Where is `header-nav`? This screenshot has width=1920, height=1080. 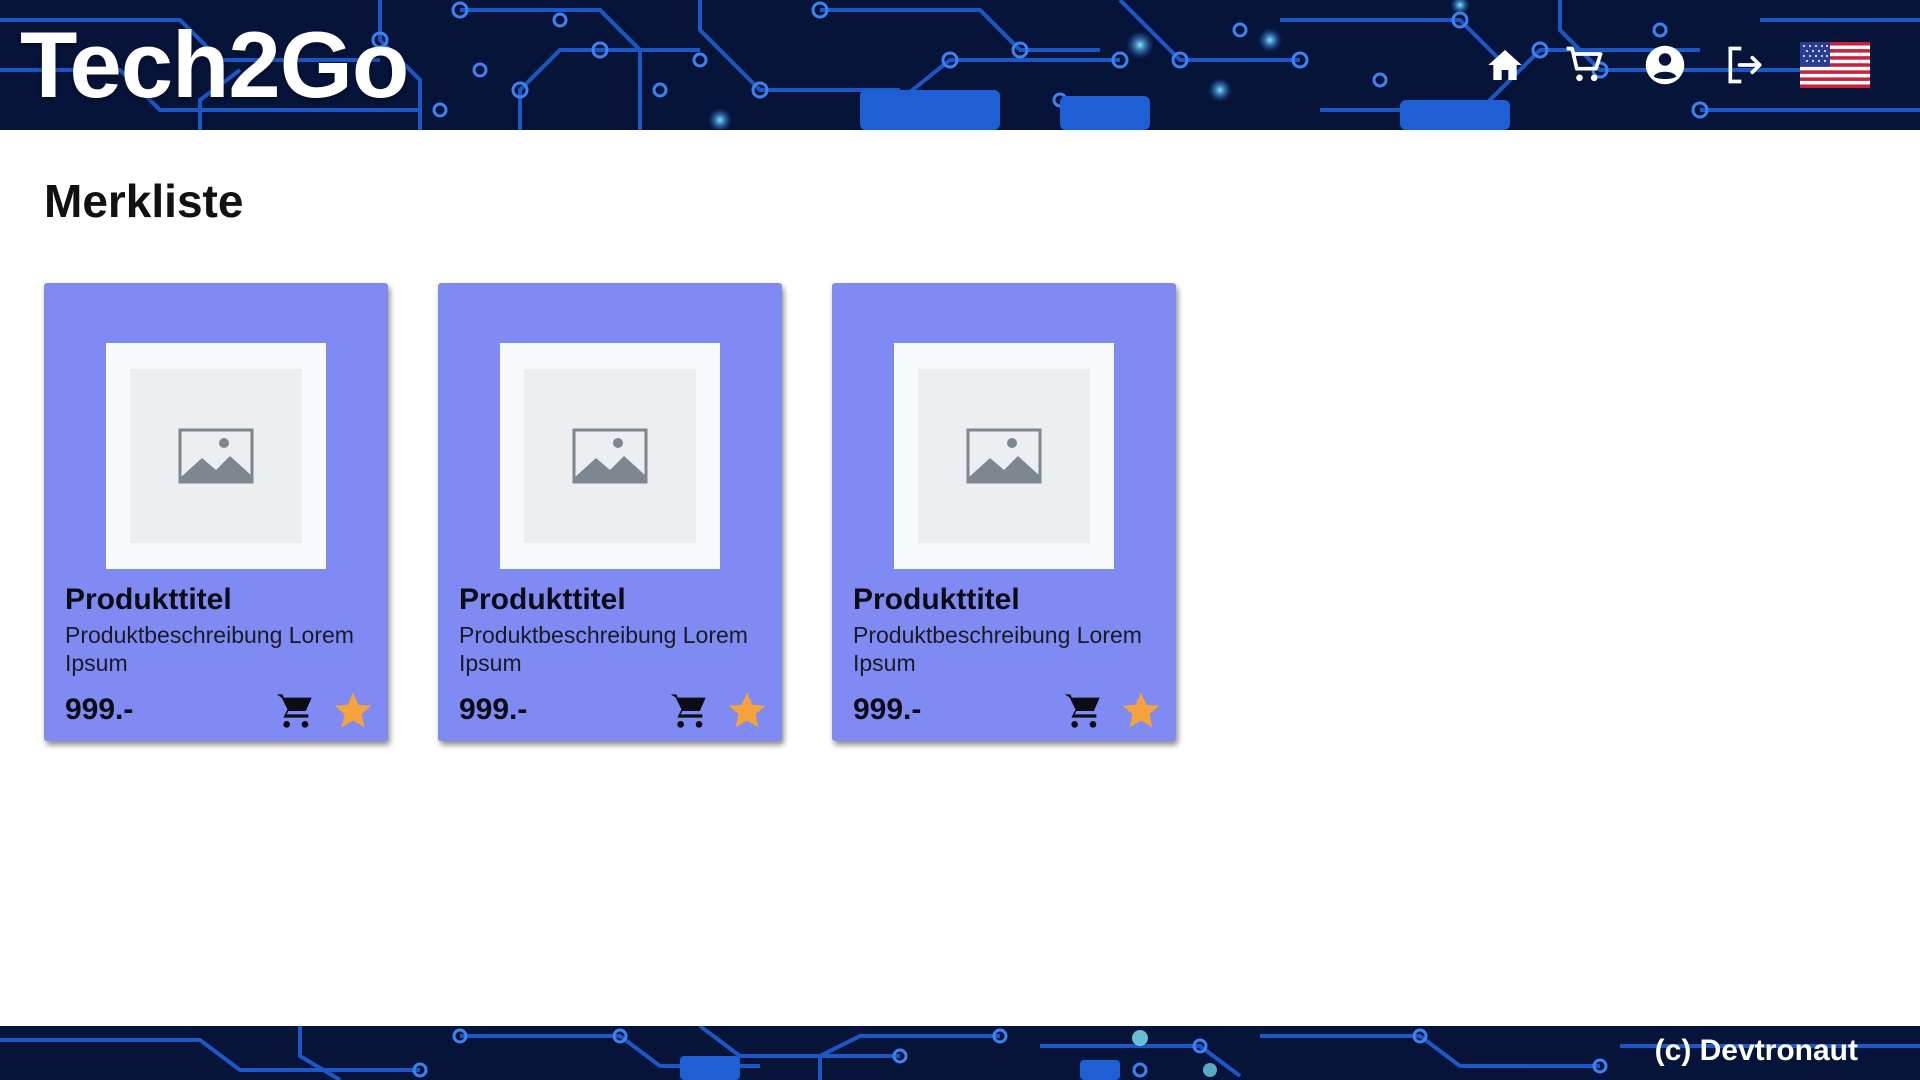 header-nav is located at coordinates (1675, 65).